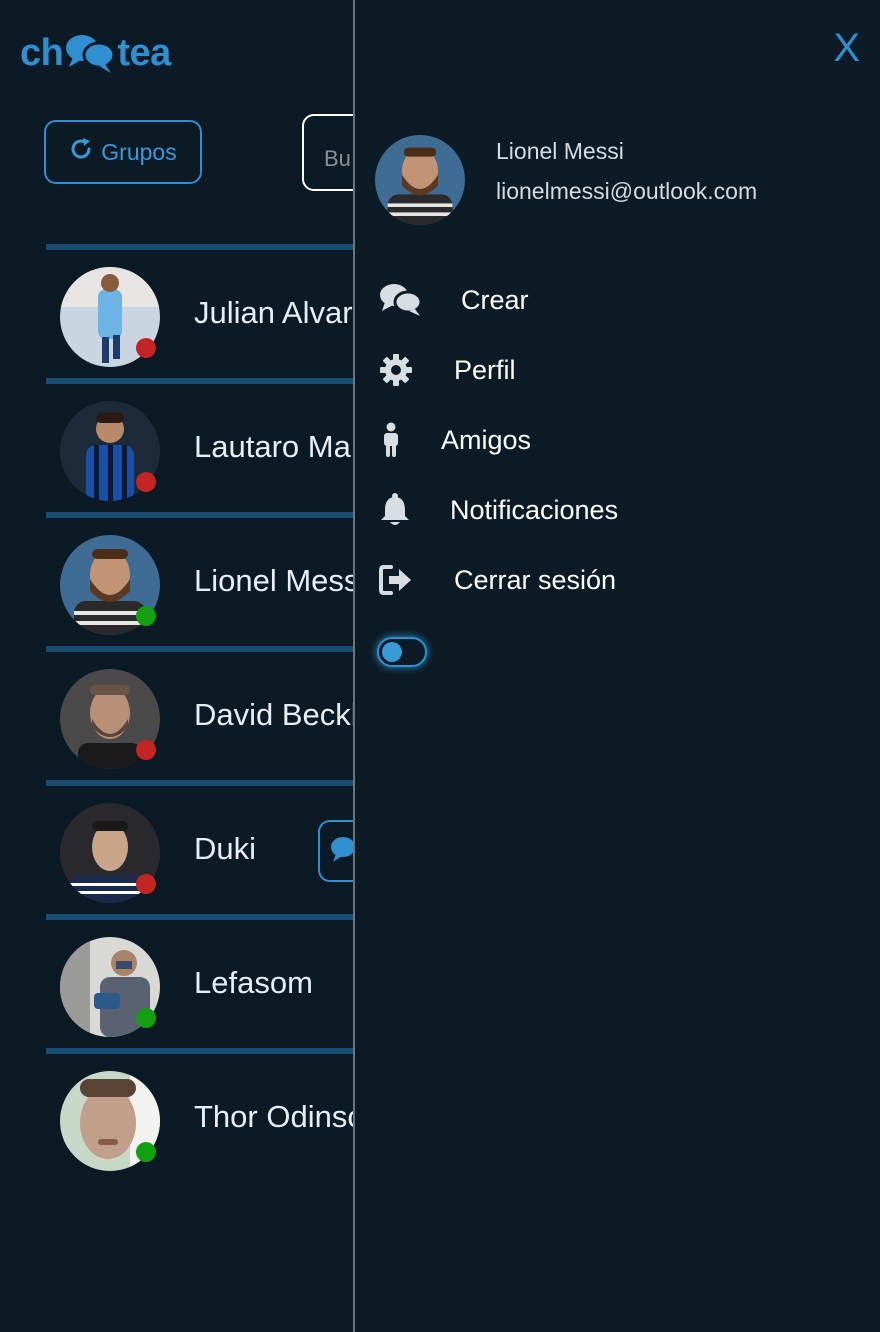 The image size is (880, 1332). I want to click on menu-item-crear: Crear, so click(454, 300).